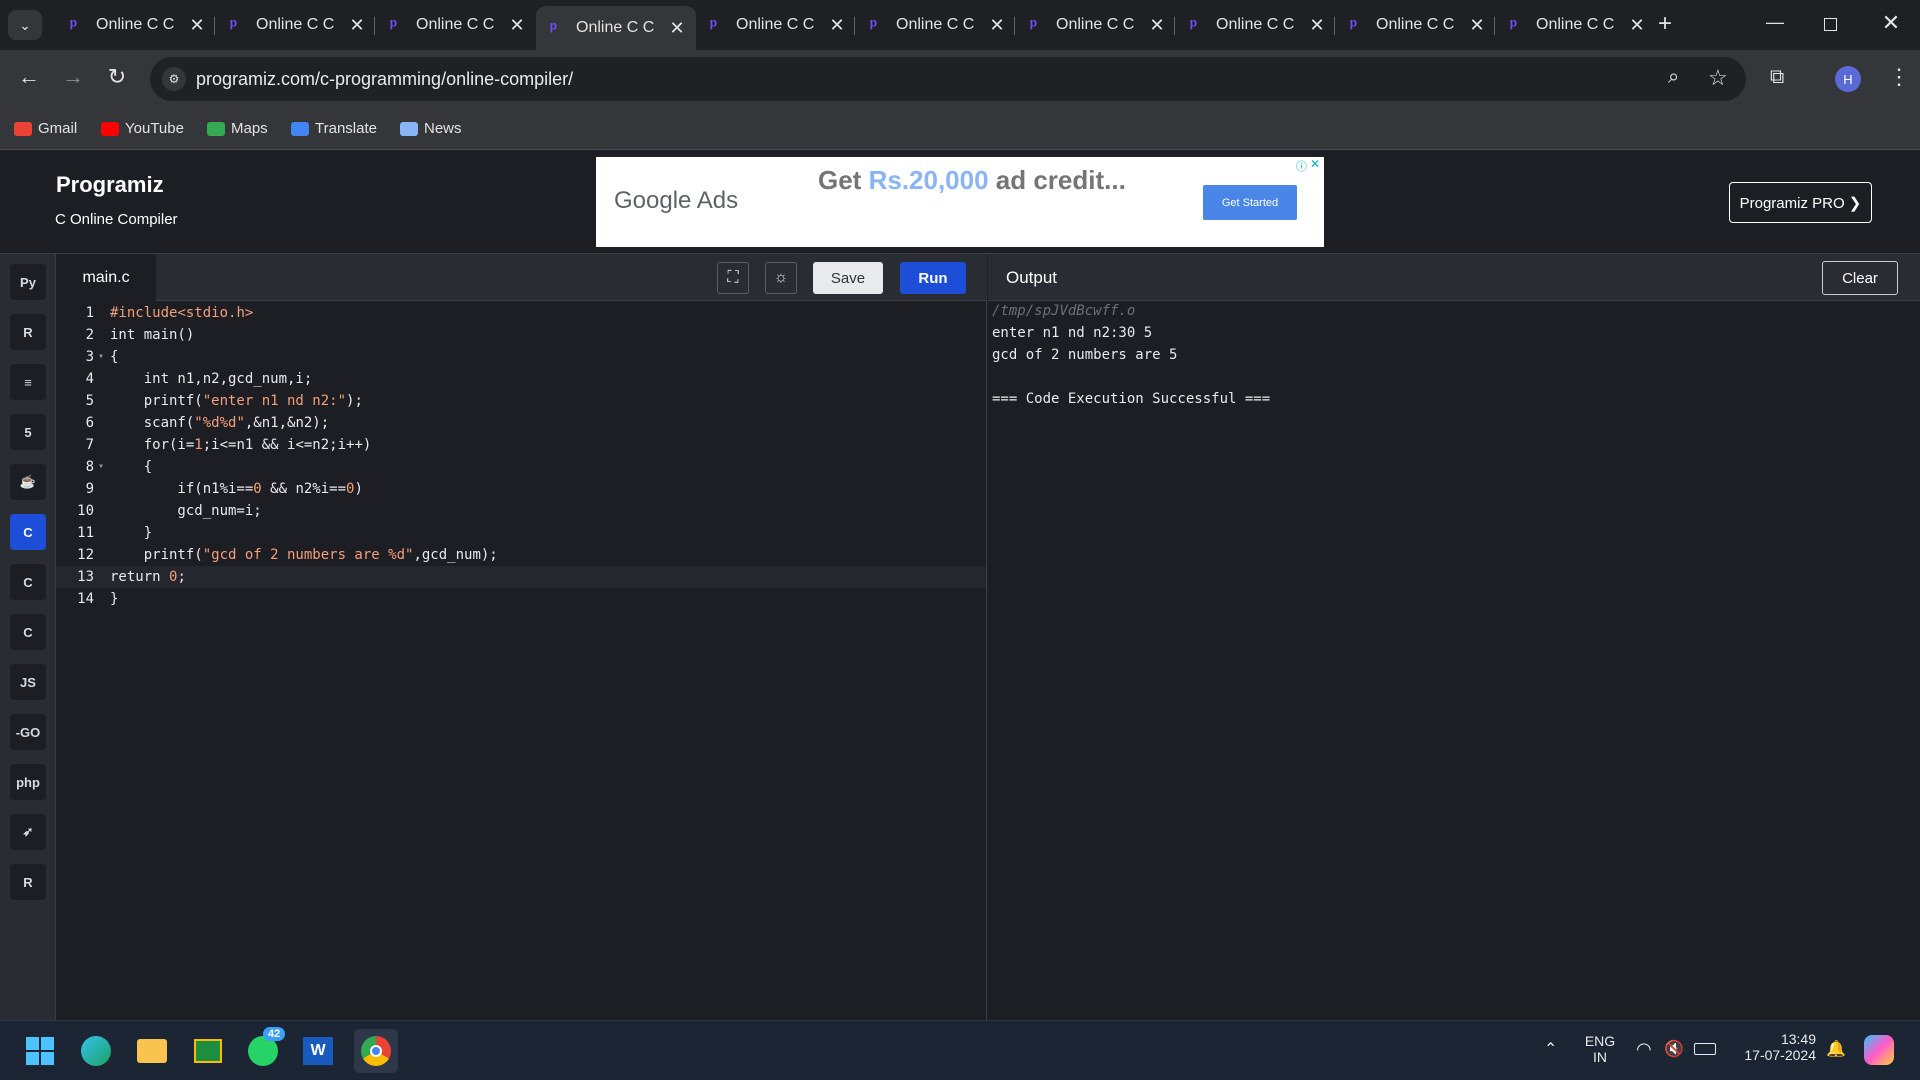  What do you see at coordinates (1301, 166) in the screenshot?
I see `ad-info-icon: ⓘ` at bounding box center [1301, 166].